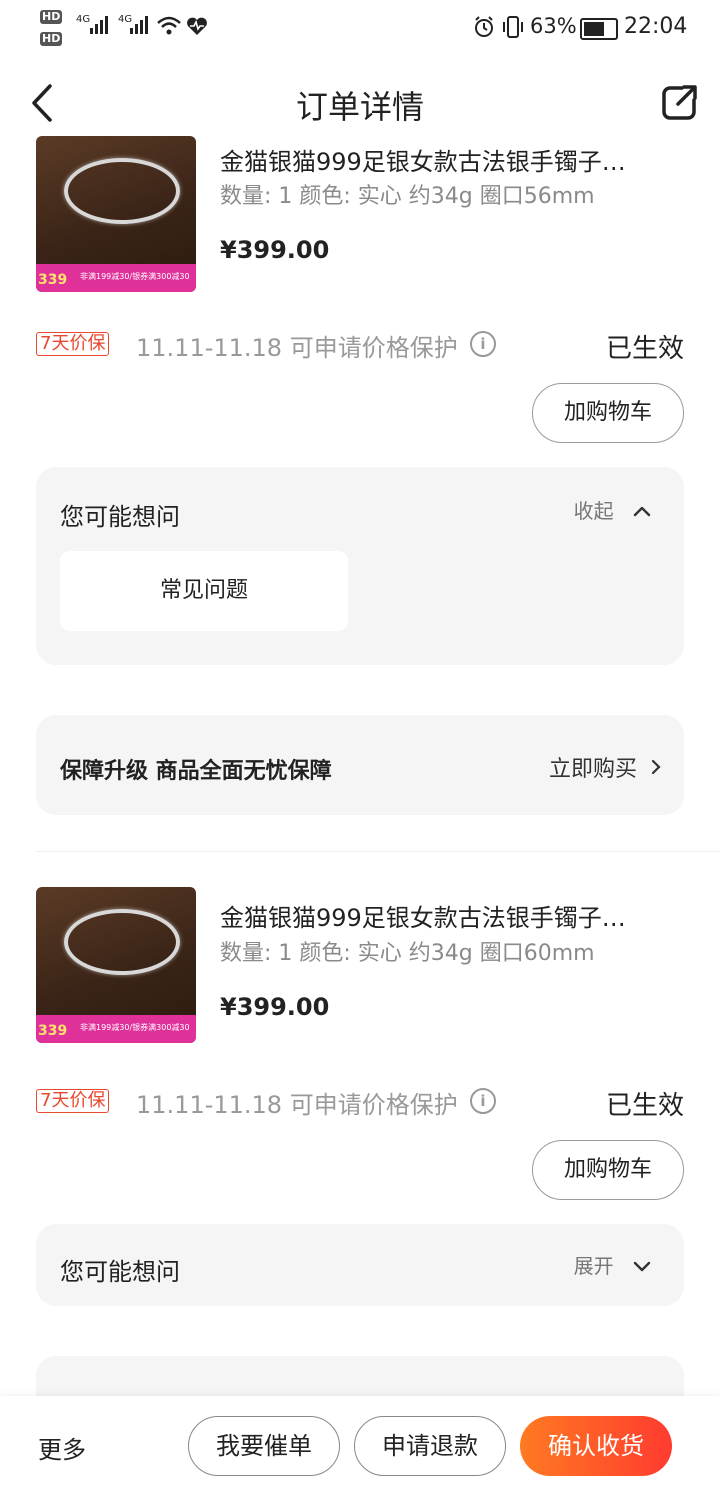 This screenshot has width=720, height=1496. Describe the element at coordinates (360, 1265) in the screenshot. I see `faq-card: 您可能想问 展开` at that location.